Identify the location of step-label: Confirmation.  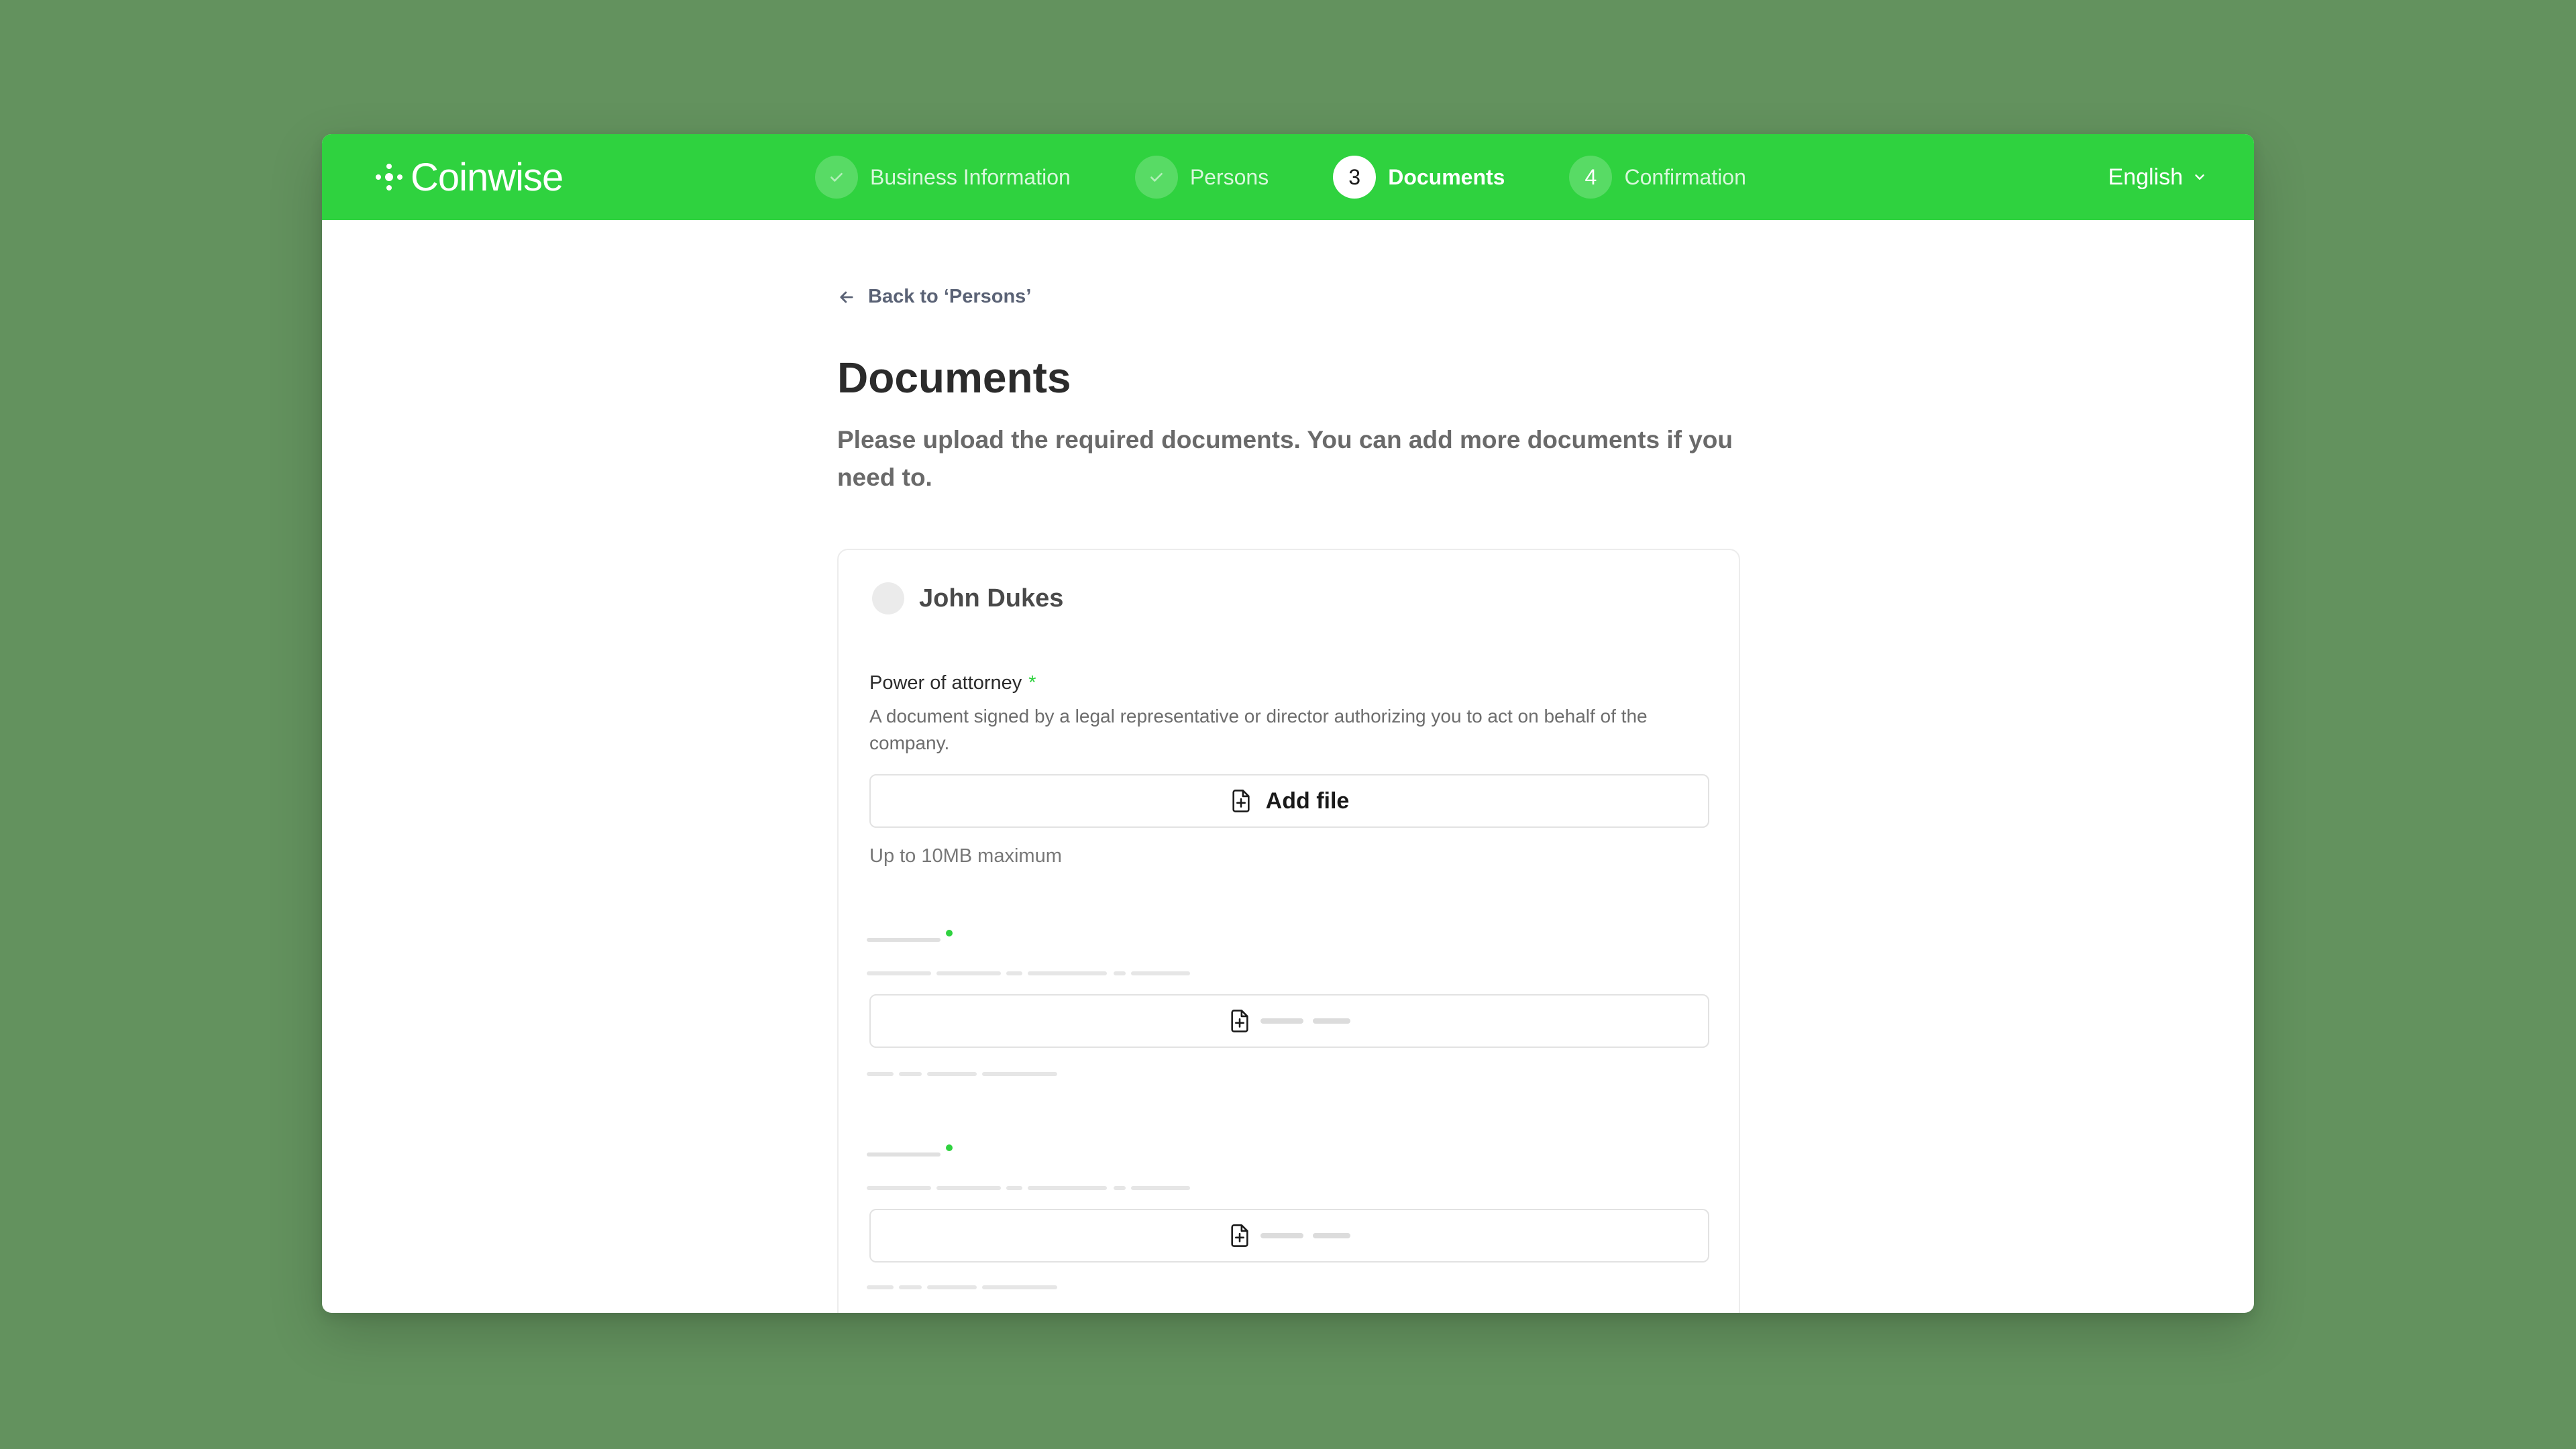
(1685, 176).